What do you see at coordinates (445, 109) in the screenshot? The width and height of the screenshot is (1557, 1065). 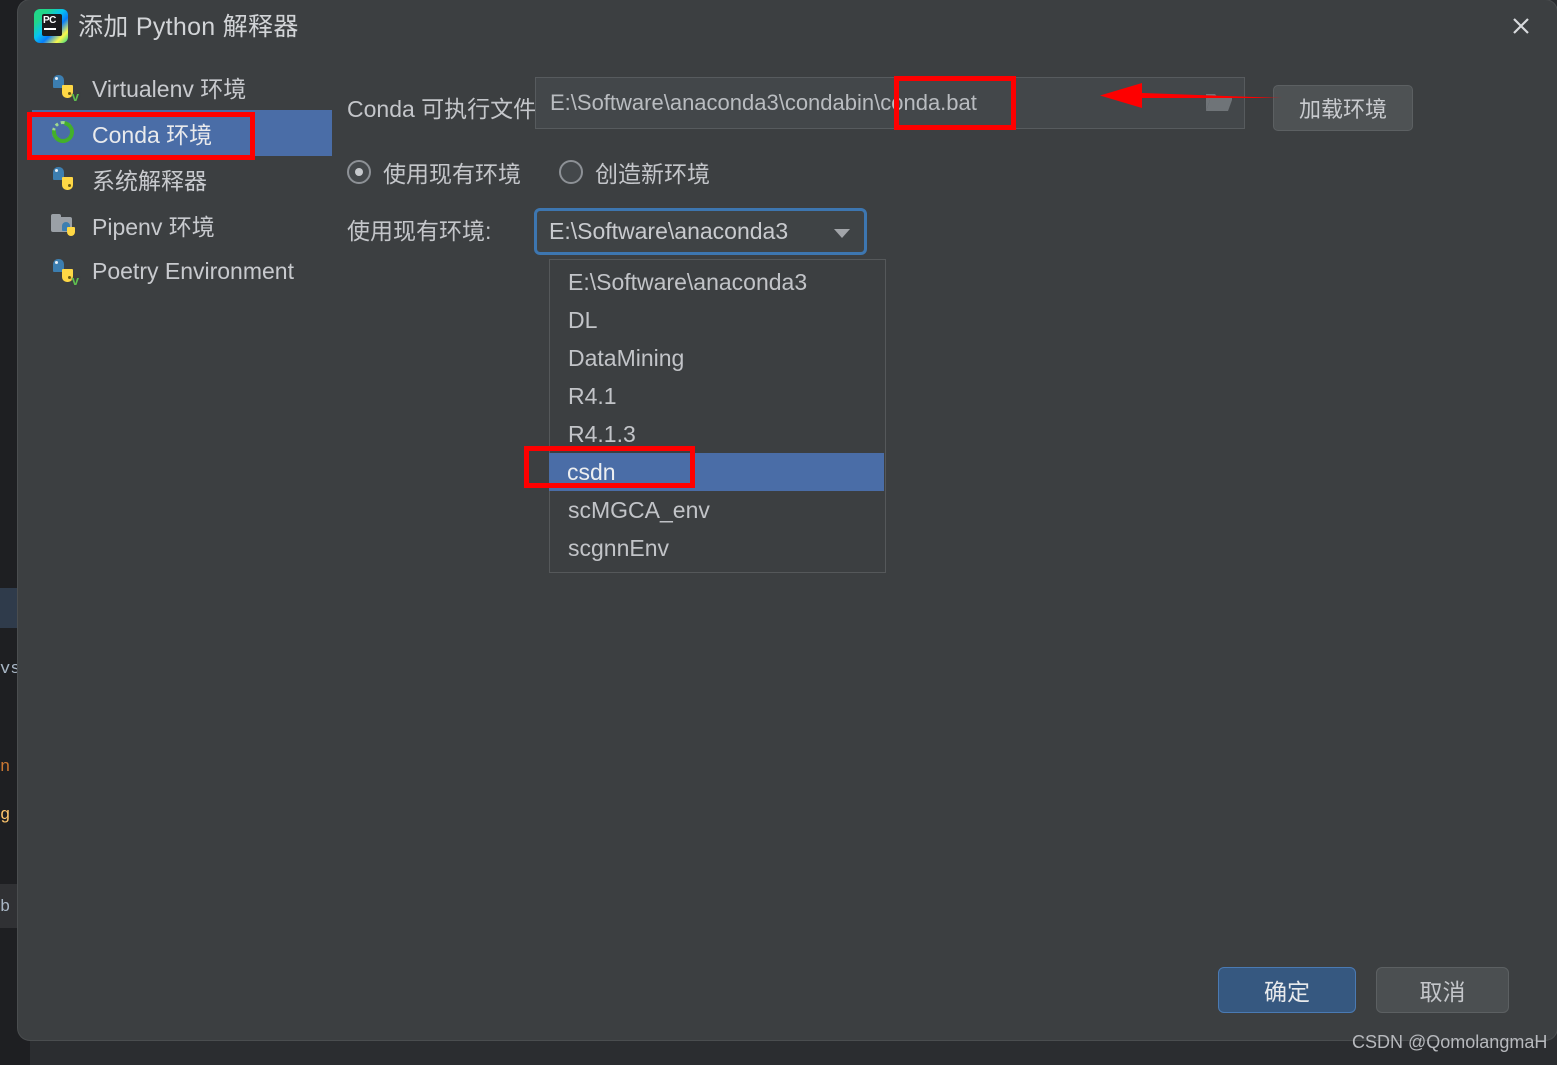 I see `conda-executable-label: Conda 可执行文件:` at bounding box center [445, 109].